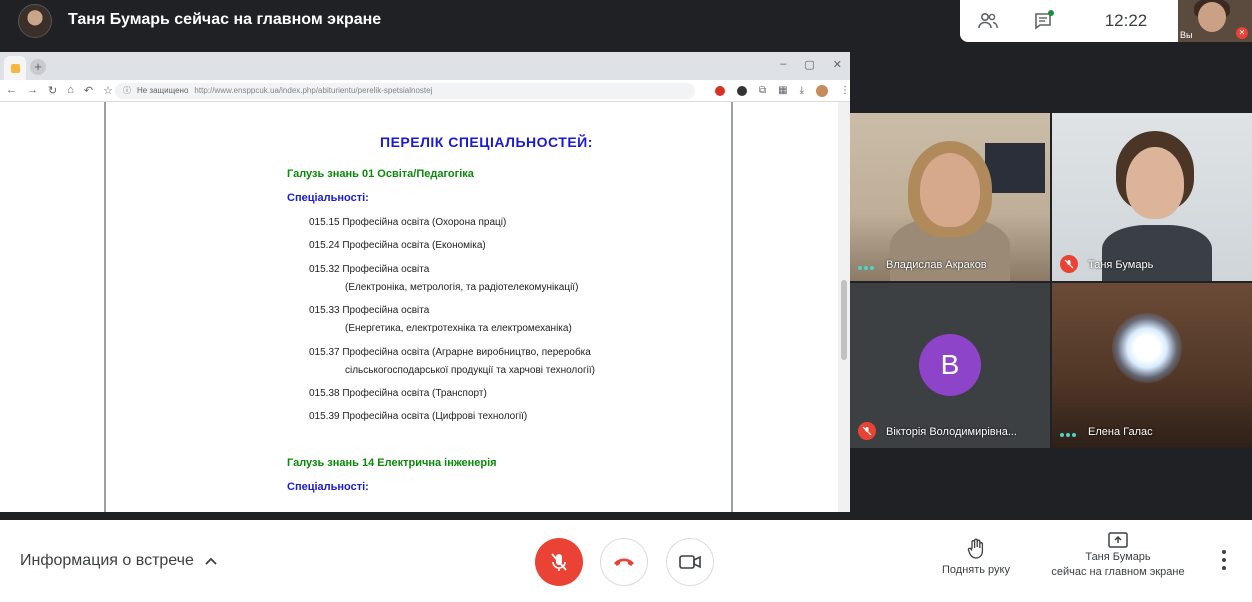 The height and width of the screenshot is (602, 1252). I want to click on clock: 12:22, so click(1126, 20).